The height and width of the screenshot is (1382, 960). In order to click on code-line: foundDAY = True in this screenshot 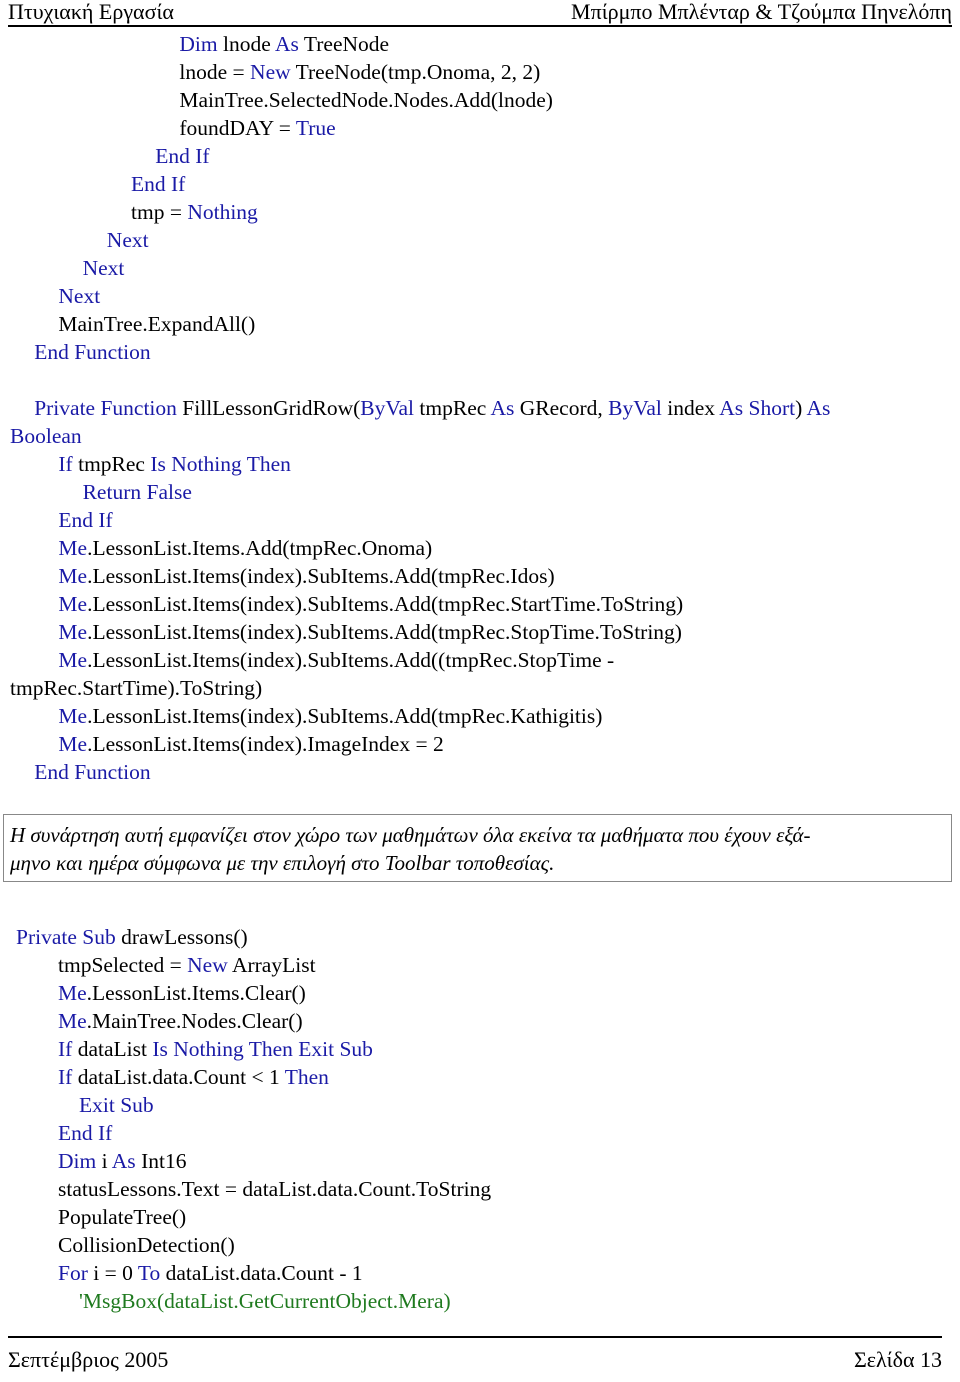, I will do `click(257, 128)`.